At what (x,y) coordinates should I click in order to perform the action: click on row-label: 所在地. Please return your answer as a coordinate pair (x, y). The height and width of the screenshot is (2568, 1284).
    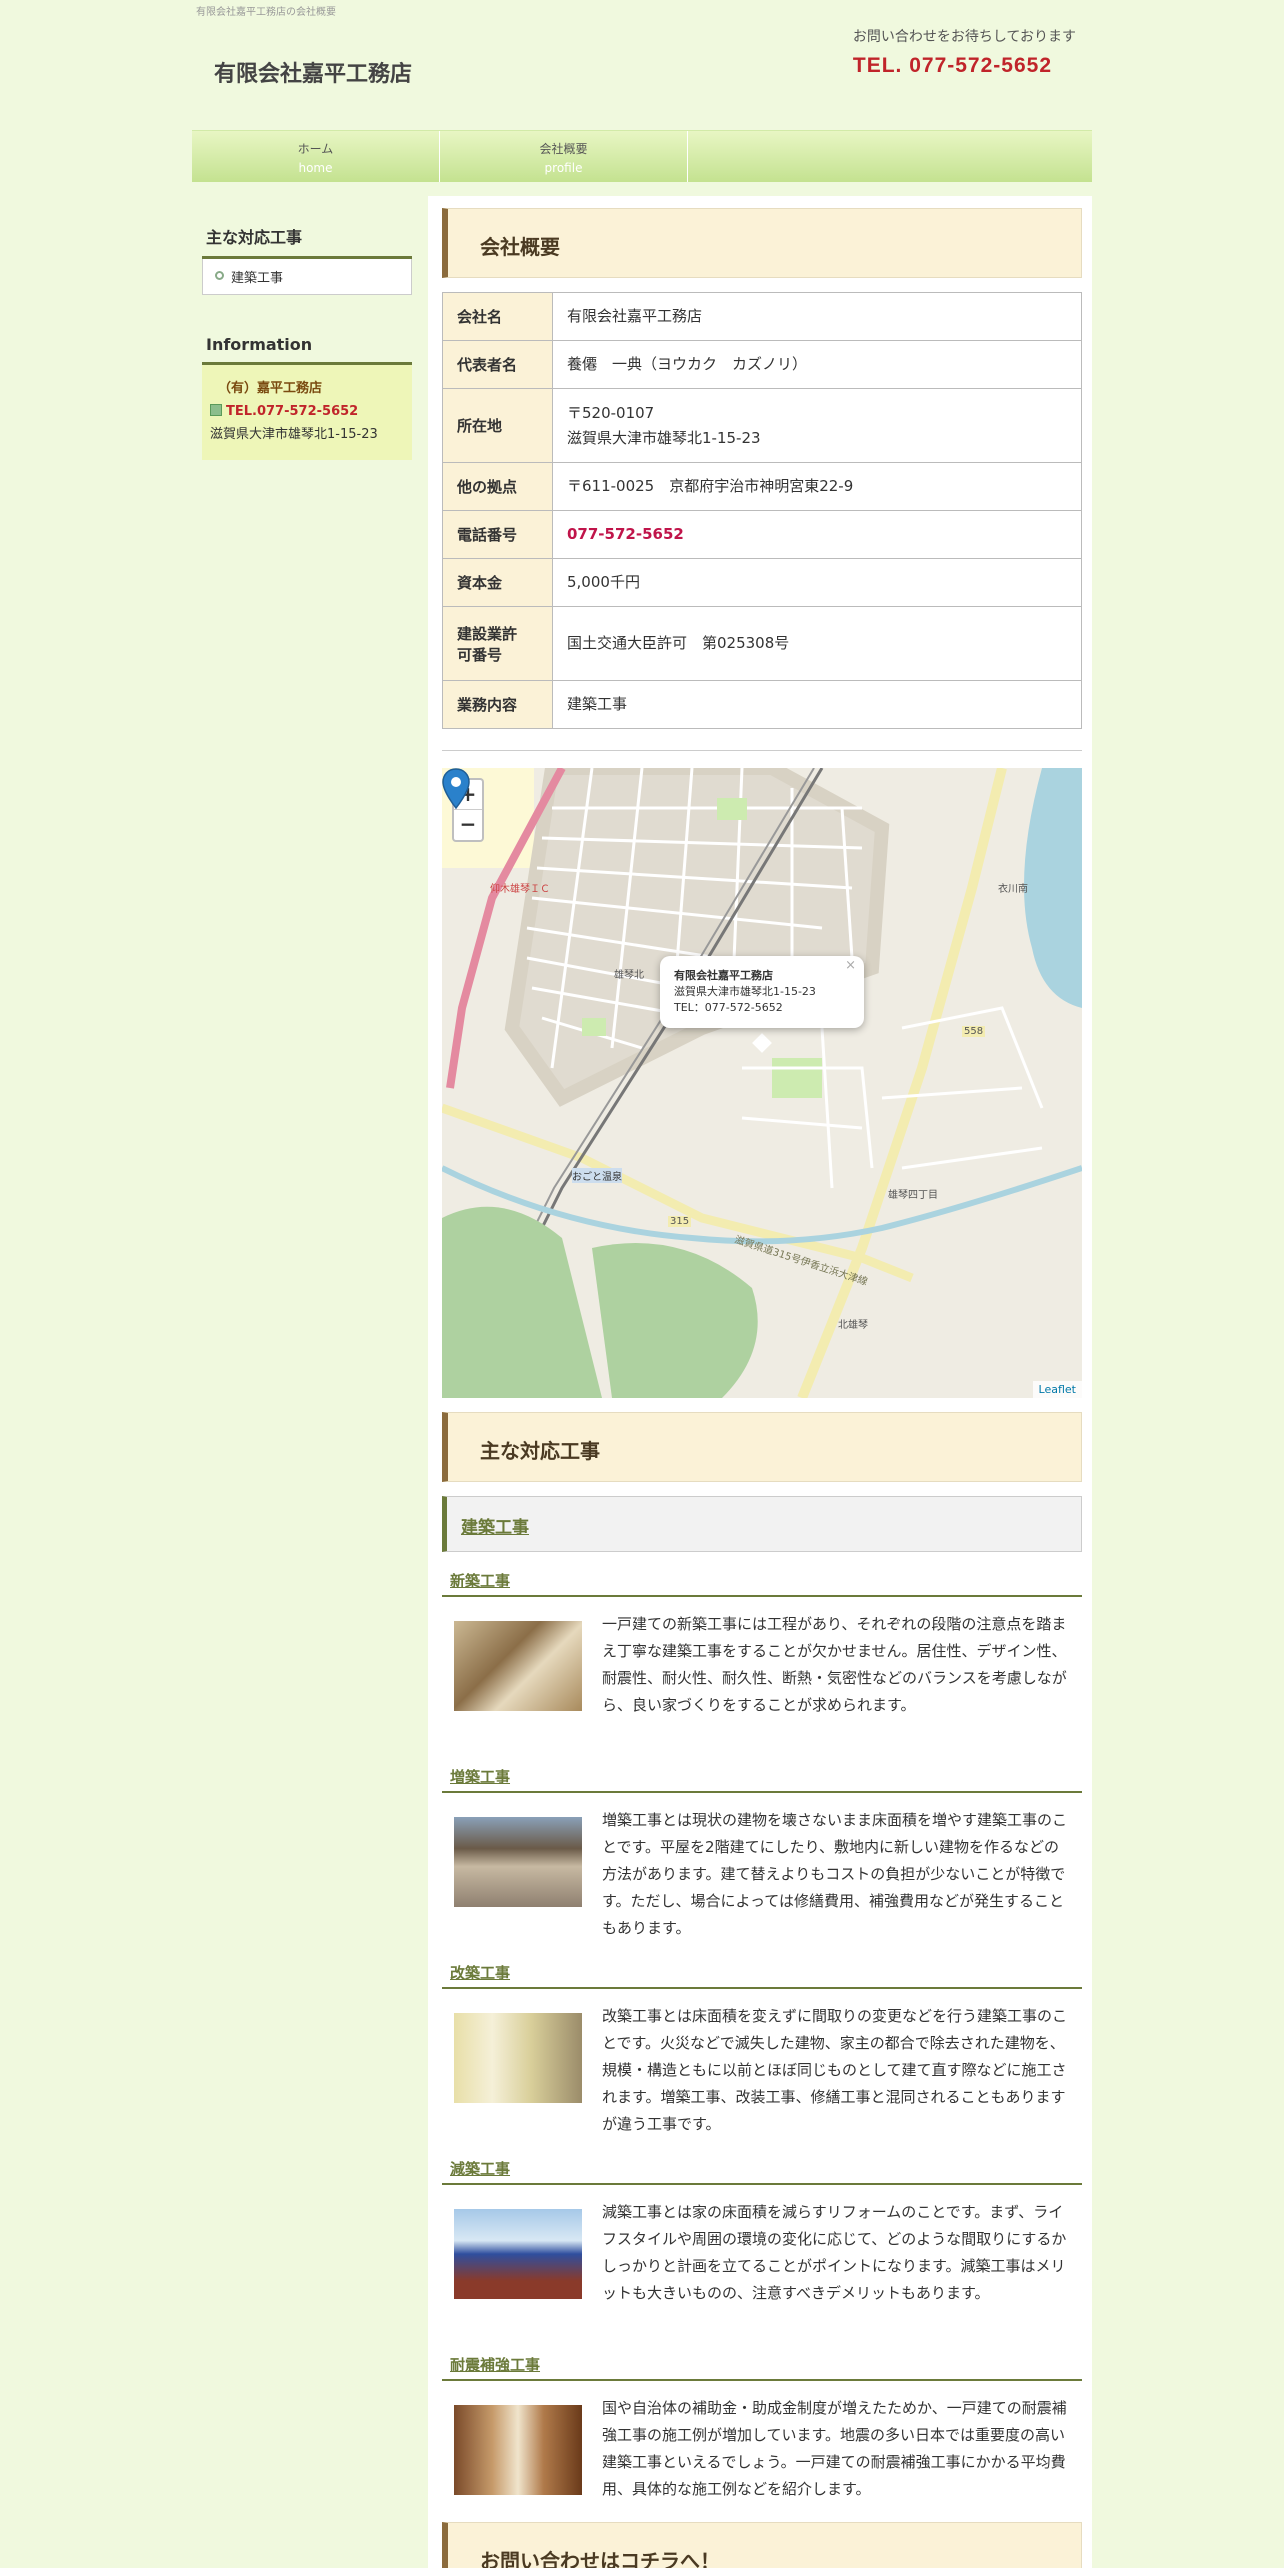
    Looking at the image, I should click on (497, 425).